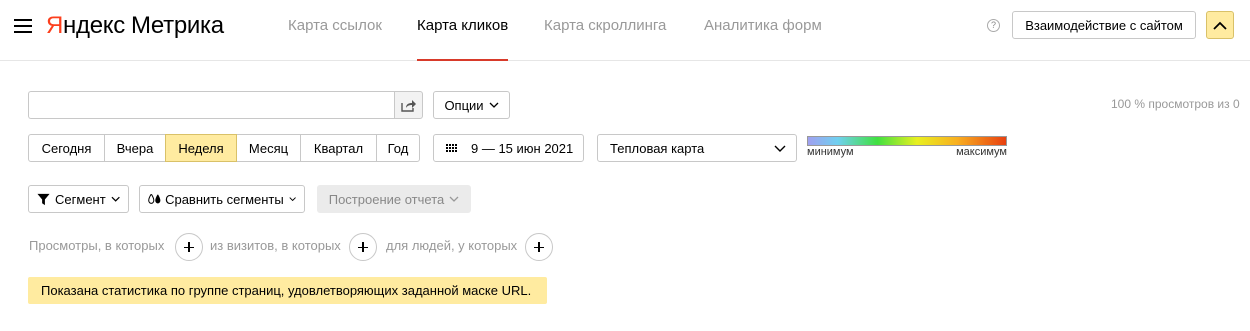  Describe the element at coordinates (452, 148) in the screenshot. I see `calendar-icon` at that location.